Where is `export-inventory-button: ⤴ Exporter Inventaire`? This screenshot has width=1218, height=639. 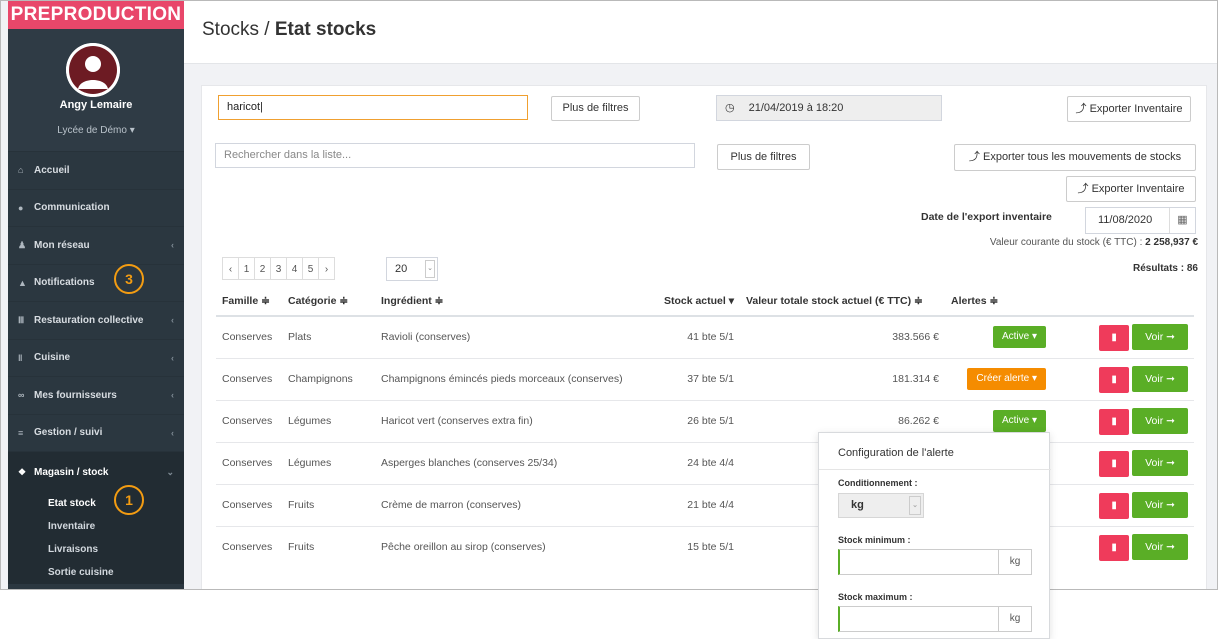 export-inventory-button: ⤴ Exporter Inventaire is located at coordinates (1131, 189).